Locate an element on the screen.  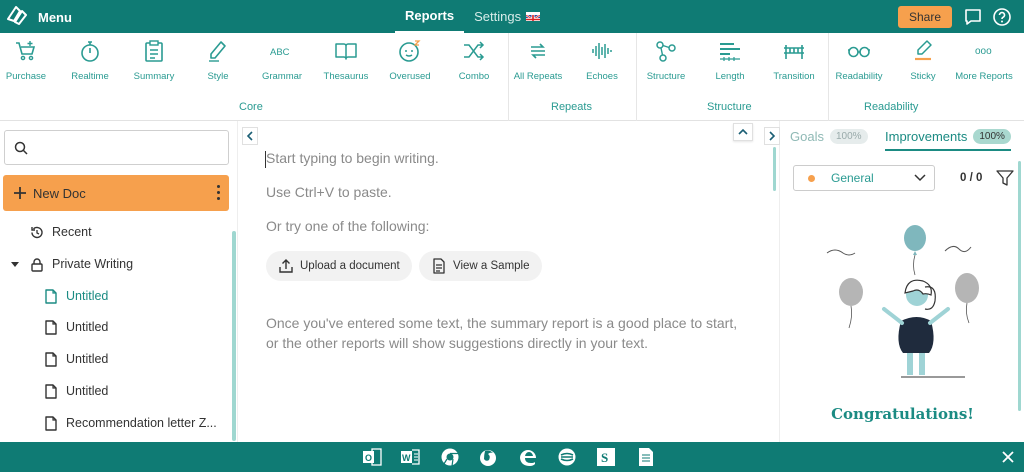
view-sample-button: View a Sample is located at coordinates (480, 266).